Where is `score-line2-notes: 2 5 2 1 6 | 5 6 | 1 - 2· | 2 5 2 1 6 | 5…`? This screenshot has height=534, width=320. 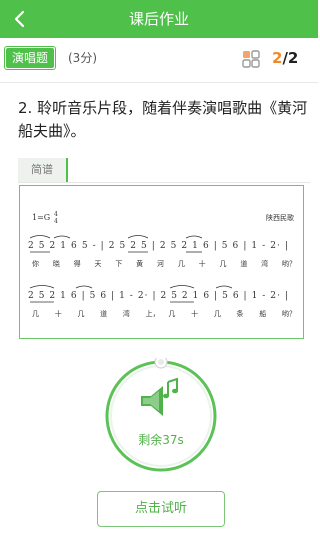
score-line2-notes: 2 5 2 1 6 | 5 6 | 1 - 2· | 2 5 2 1 6 | 5… is located at coordinates (158, 296).